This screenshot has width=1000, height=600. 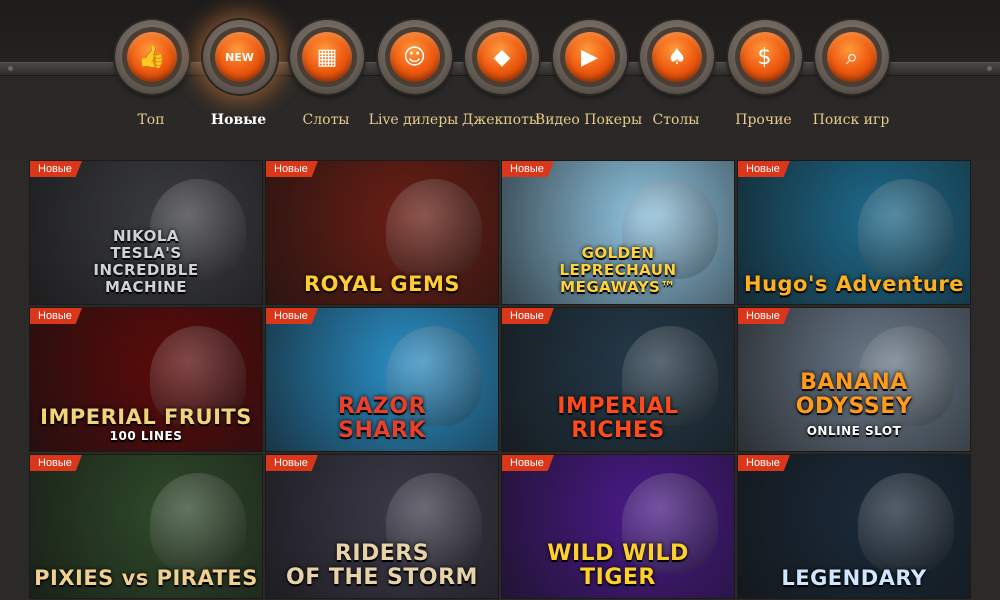 I want to click on game-title-line: NIKOLA, so click(x=145, y=236).